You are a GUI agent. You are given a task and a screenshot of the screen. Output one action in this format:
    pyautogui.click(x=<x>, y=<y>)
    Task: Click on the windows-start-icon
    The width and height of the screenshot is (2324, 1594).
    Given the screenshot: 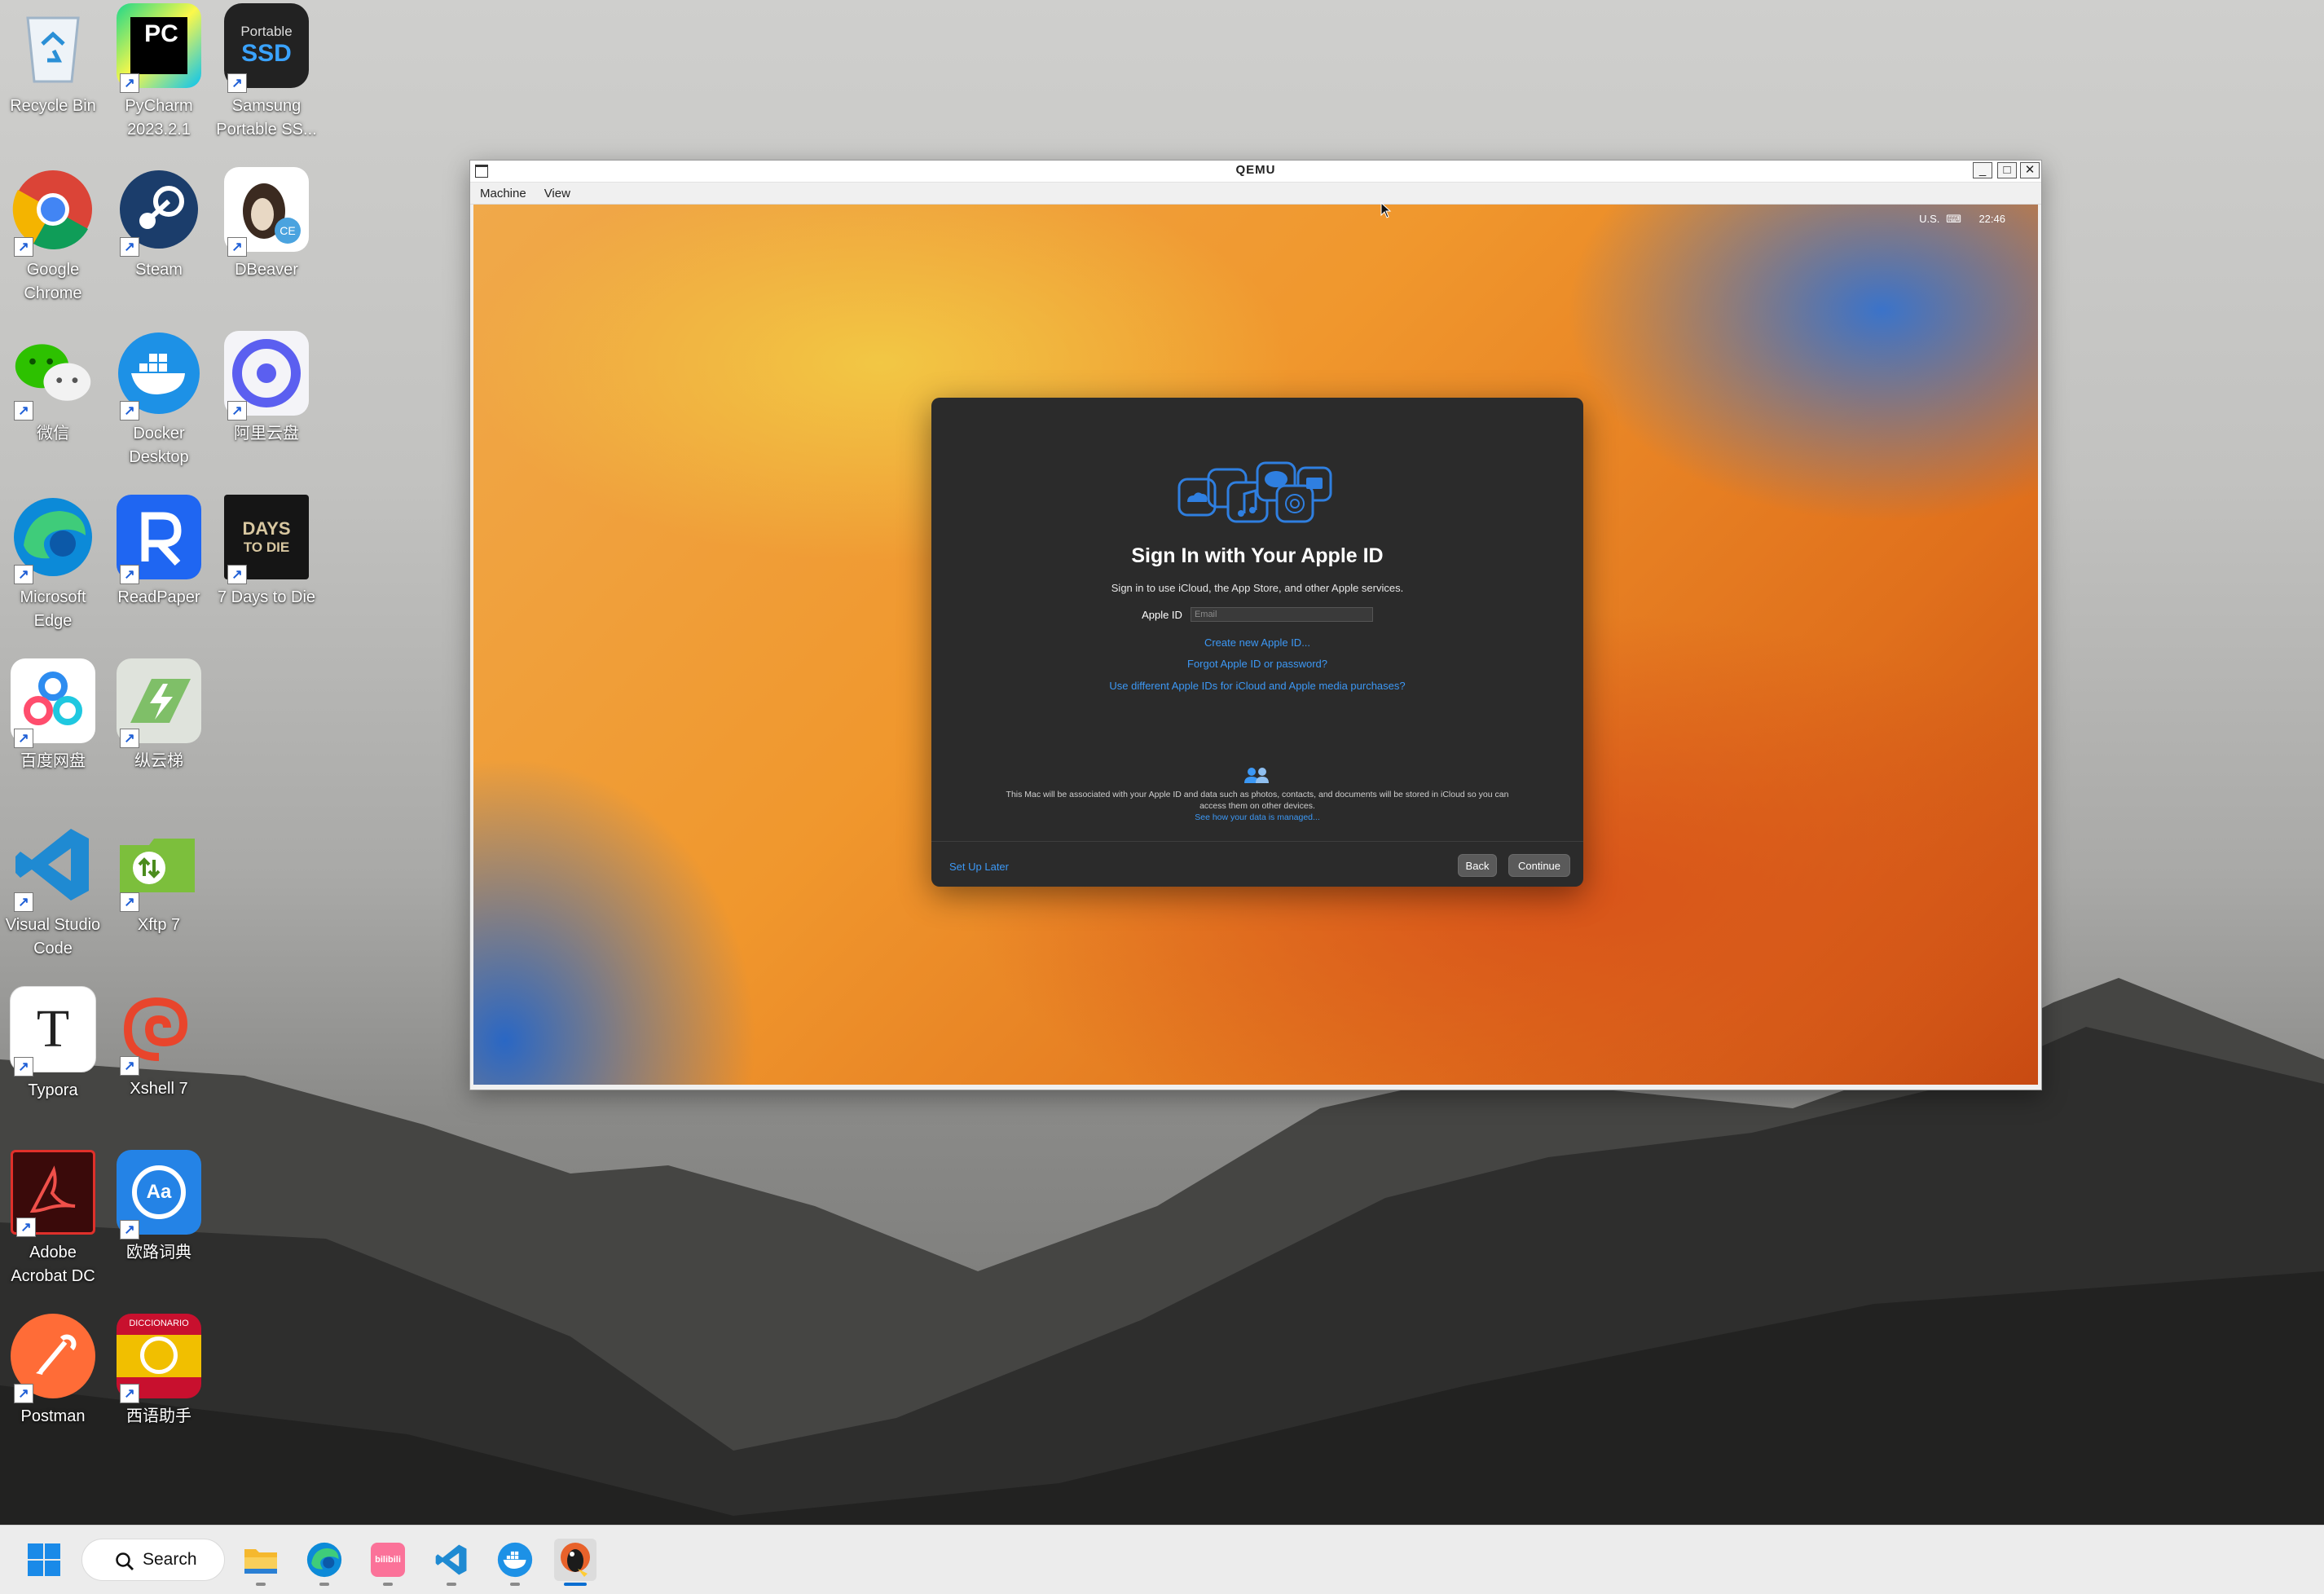 What is the action you would take?
    pyautogui.click(x=44, y=1559)
    